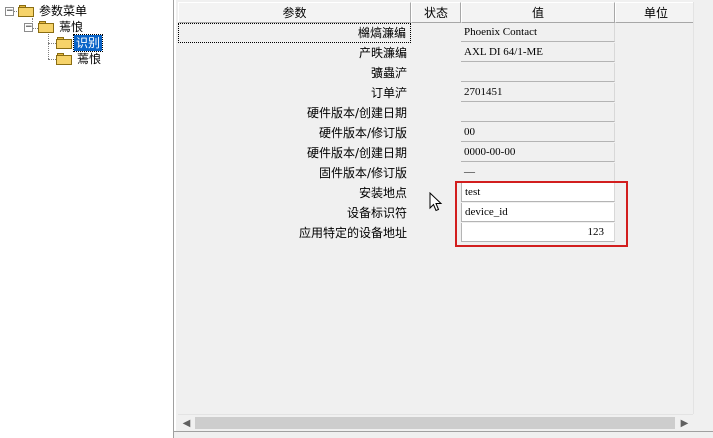  Describe the element at coordinates (388, 73) in the screenshot. I see `param-cell: 彍蟲浐` at that location.